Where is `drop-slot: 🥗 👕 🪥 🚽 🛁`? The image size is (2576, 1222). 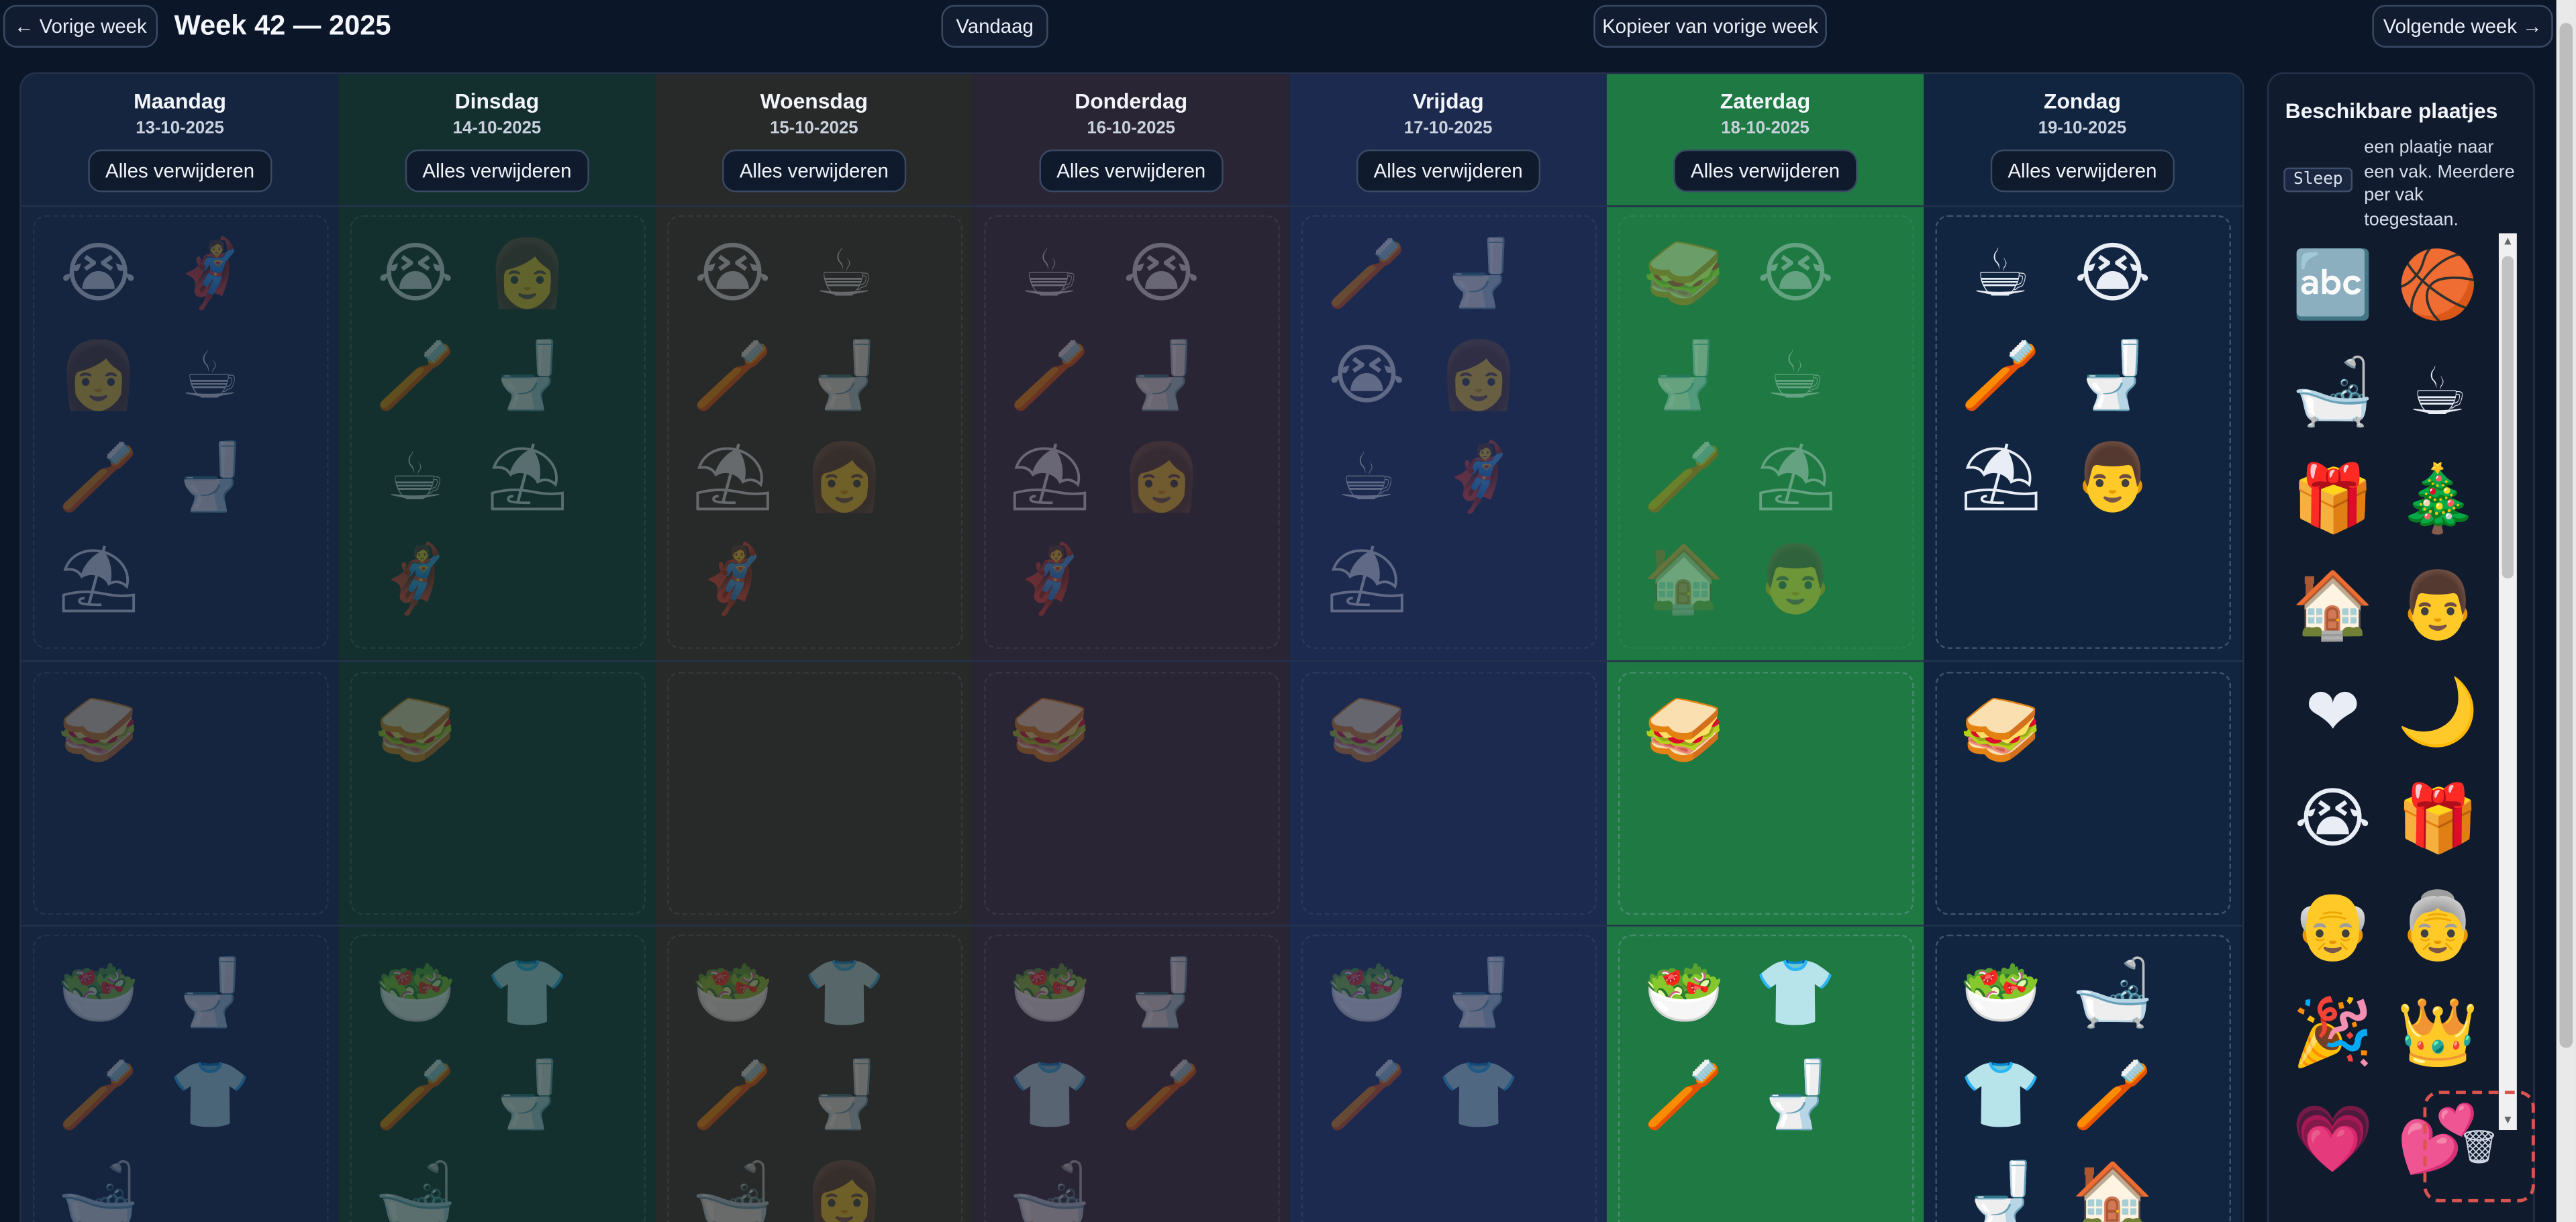
drop-slot: 🥗 👕 🪥 🚽 🛁 is located at coordinates (498, 1078).